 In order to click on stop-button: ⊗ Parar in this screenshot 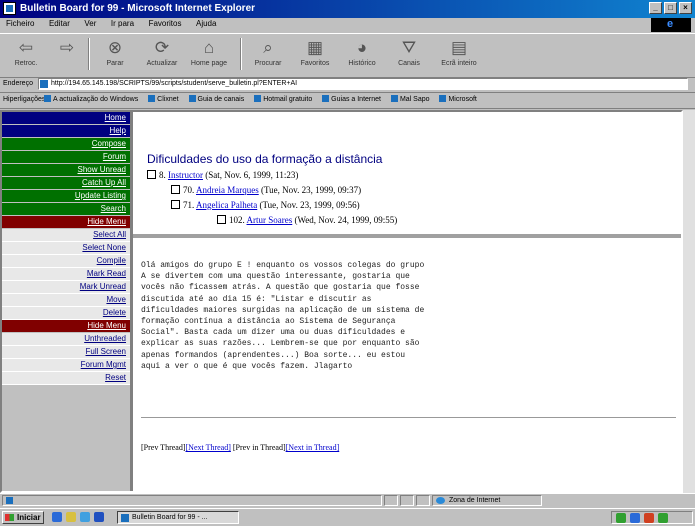, I will do `click(115, 55)`.